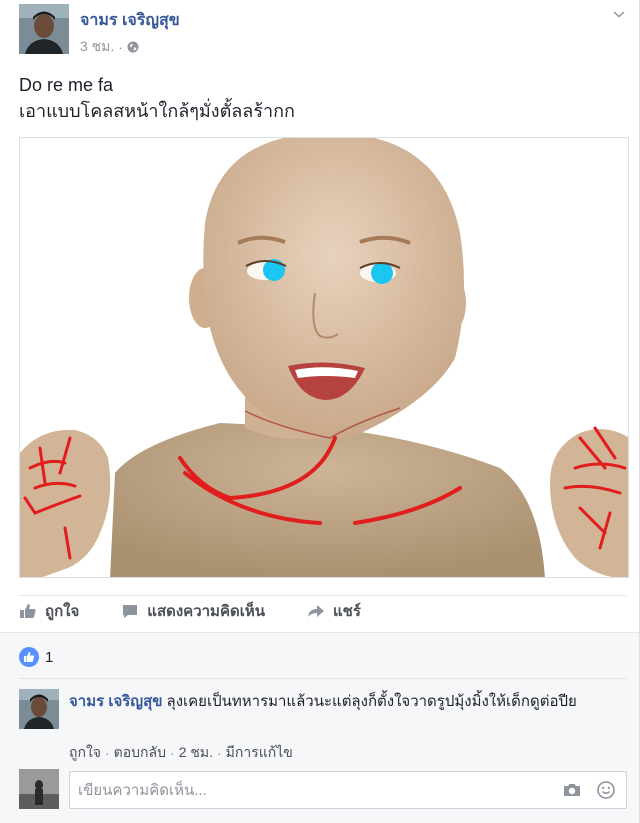  What do you see at coordinates (130, 20) in the screenshot?
I see `post-author-name: จามร เจริญสุข` at bounding box center [130, 20].